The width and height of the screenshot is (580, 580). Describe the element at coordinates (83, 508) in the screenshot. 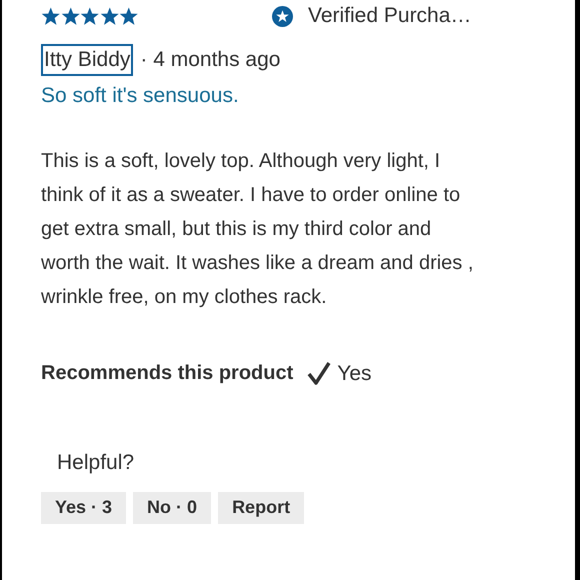

I see `feedback-button: Yes · 3` at that location.